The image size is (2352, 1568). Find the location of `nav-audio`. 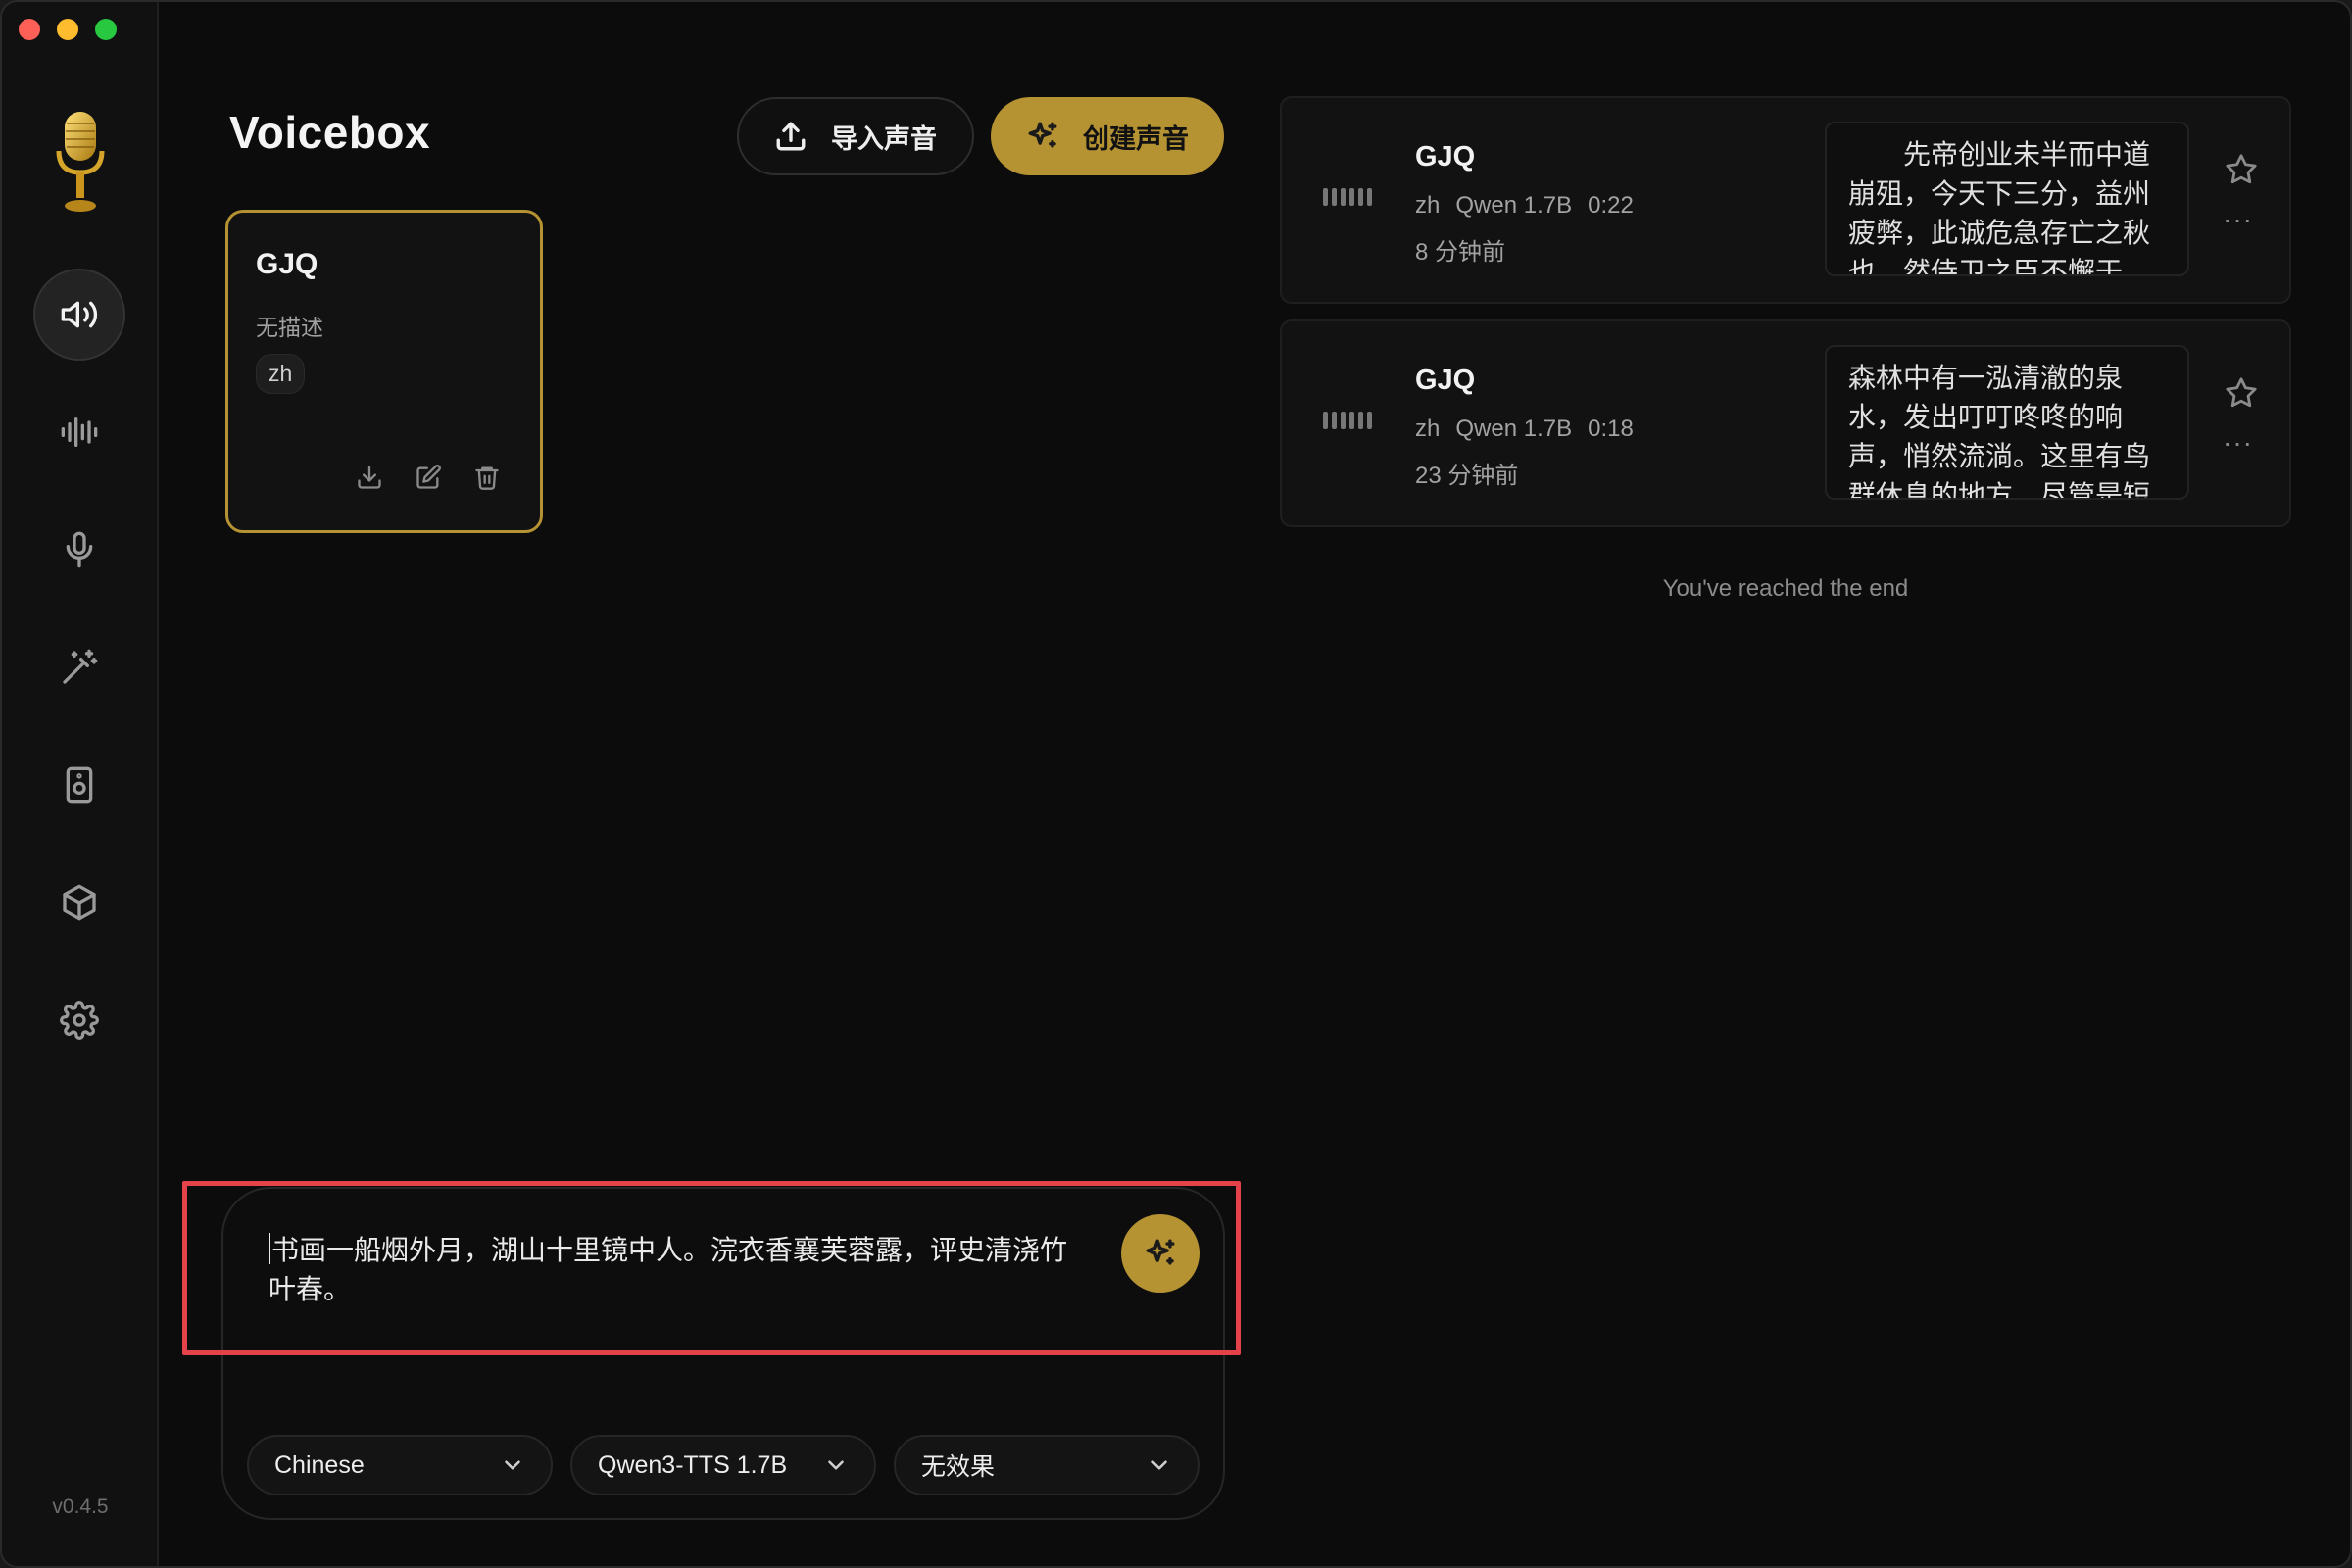

nav-audio is located at coordinates (79, 432).